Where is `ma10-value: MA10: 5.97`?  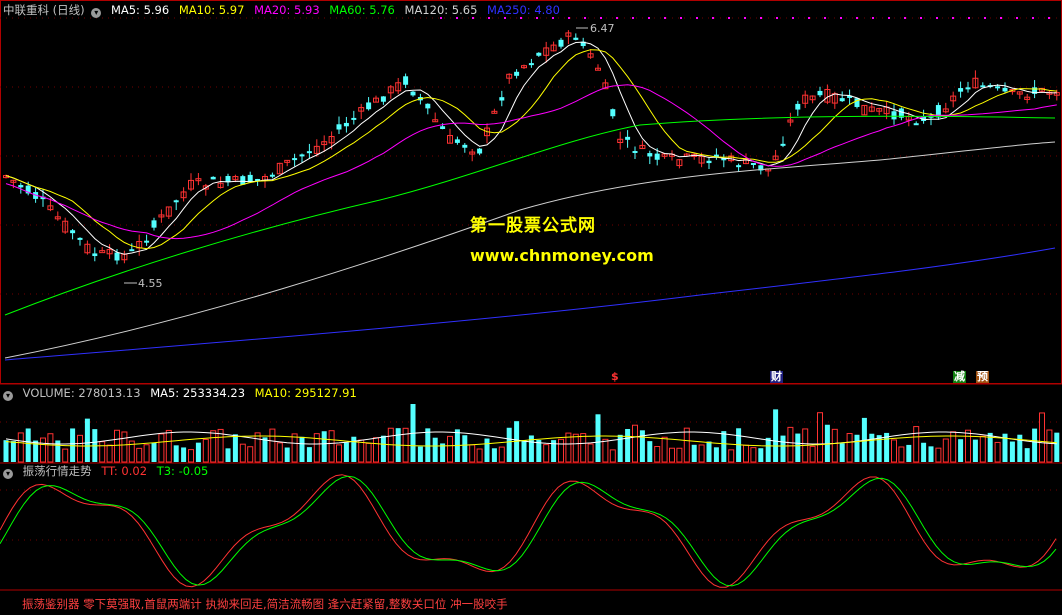 ma10-value: MA10: 5.97 is located at coordinates (211, 10).